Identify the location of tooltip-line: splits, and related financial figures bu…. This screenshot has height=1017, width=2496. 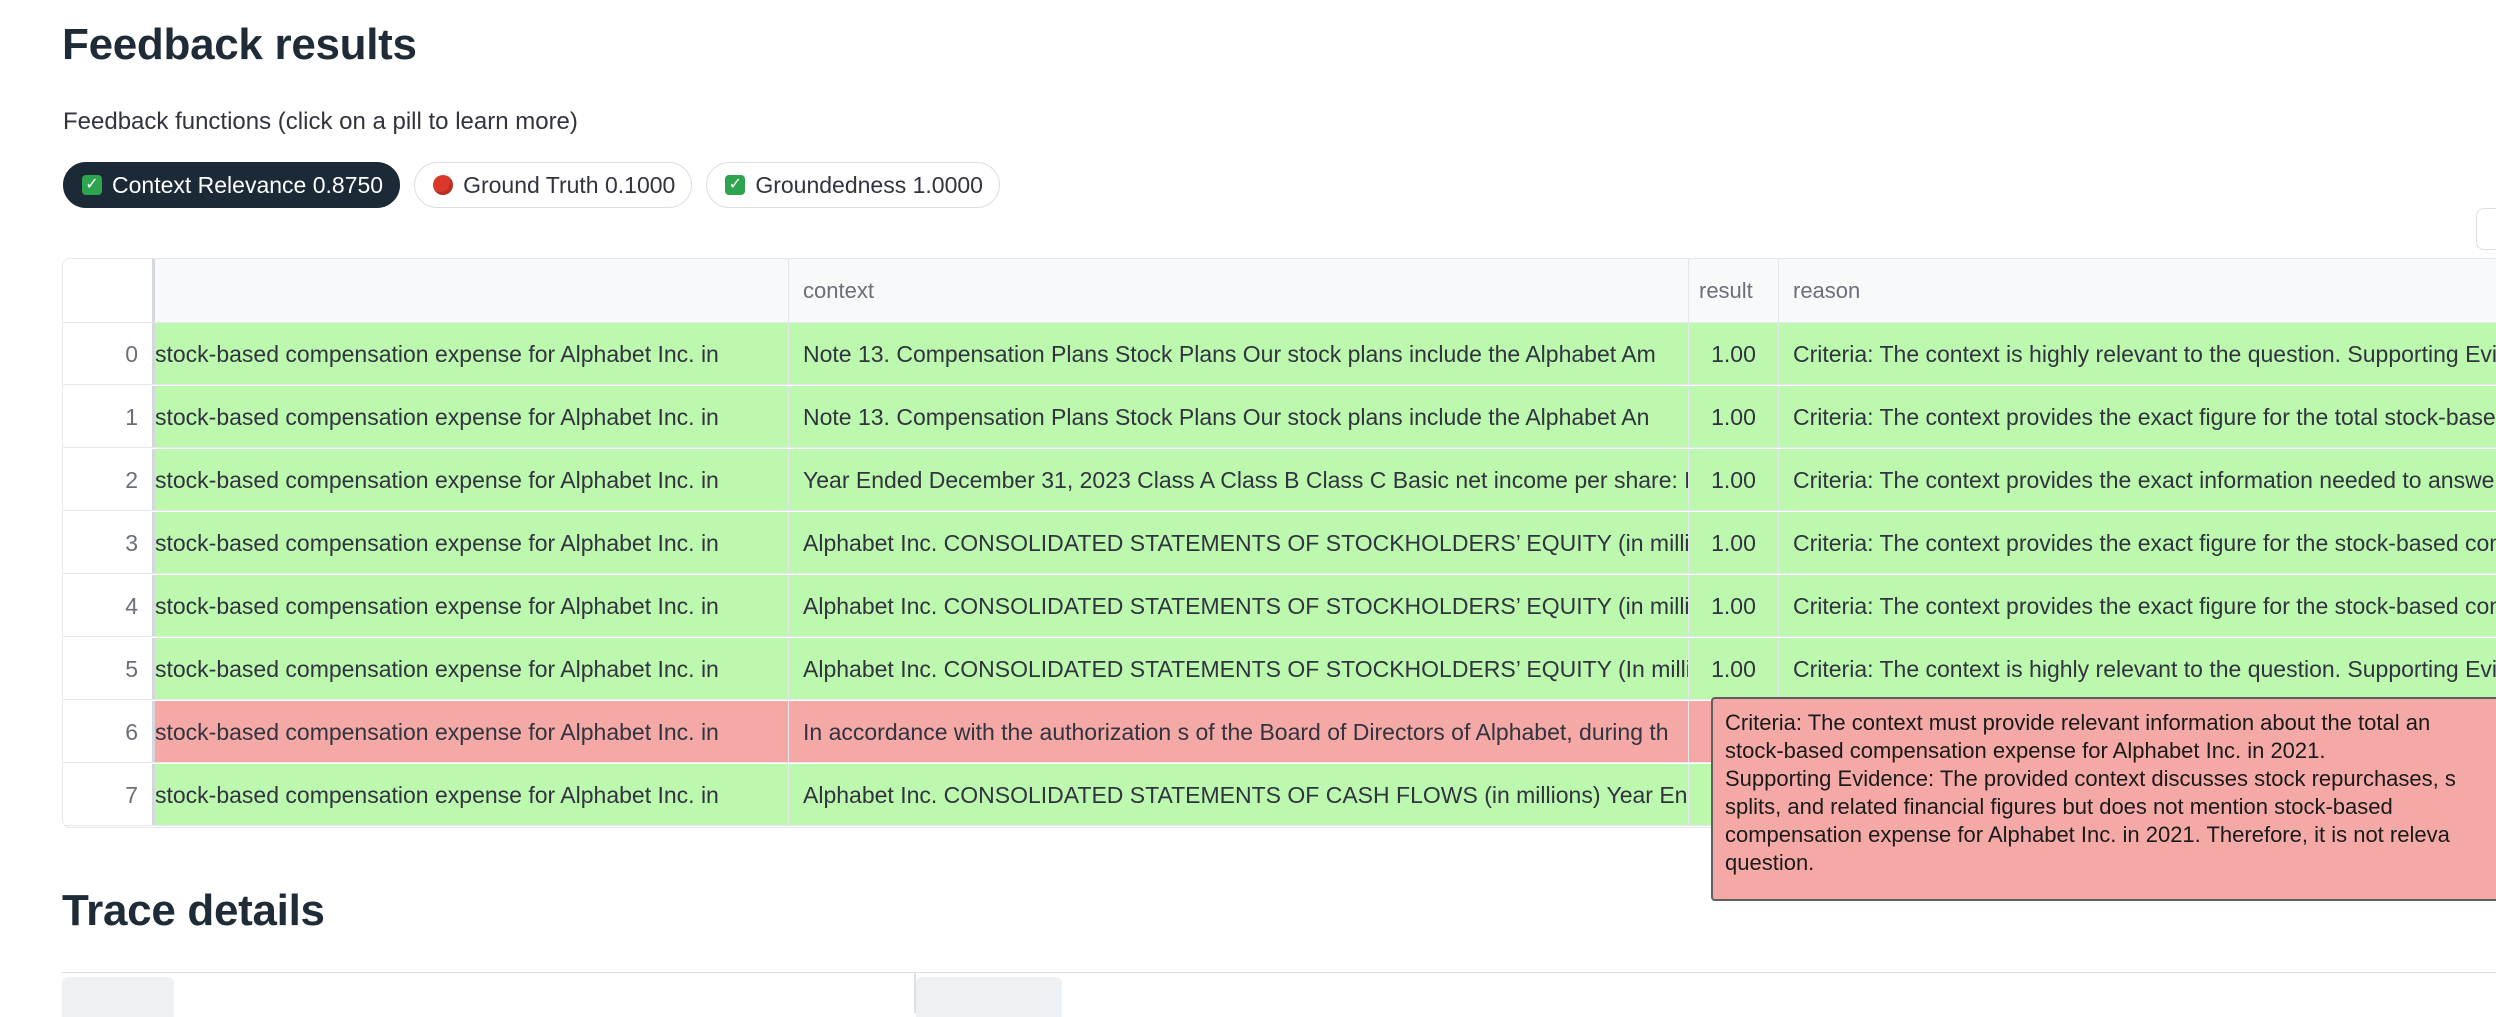
(2059, 806).